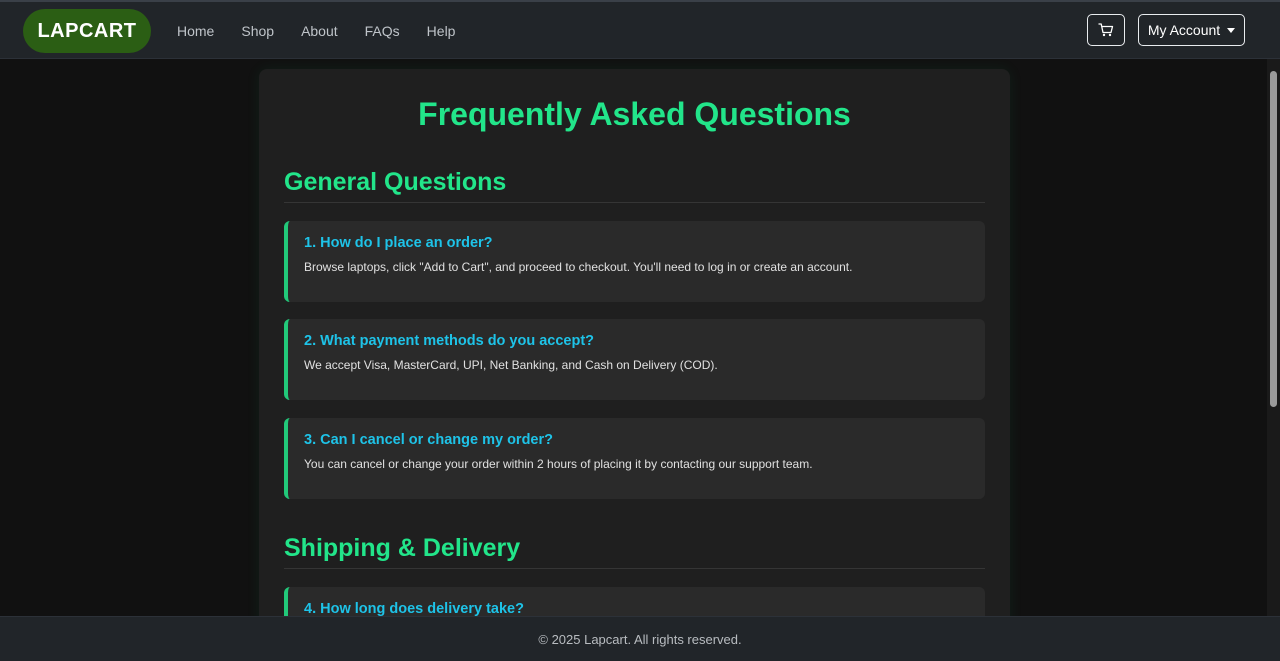  I want to click on copyright-text: © 2025 Lapcart. All rights reserved., so click(640, 639).